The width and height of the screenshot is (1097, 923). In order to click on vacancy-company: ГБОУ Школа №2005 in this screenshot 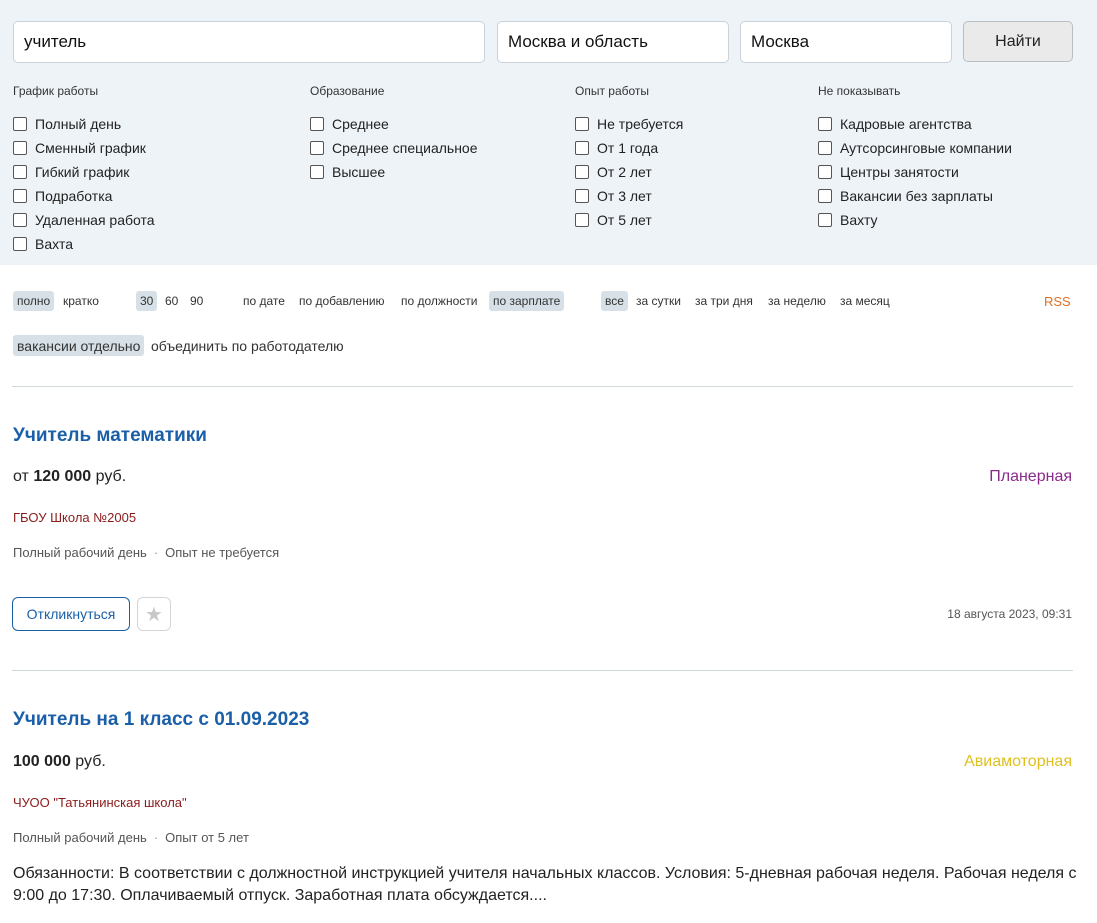, I will do `click(74, 517)`.